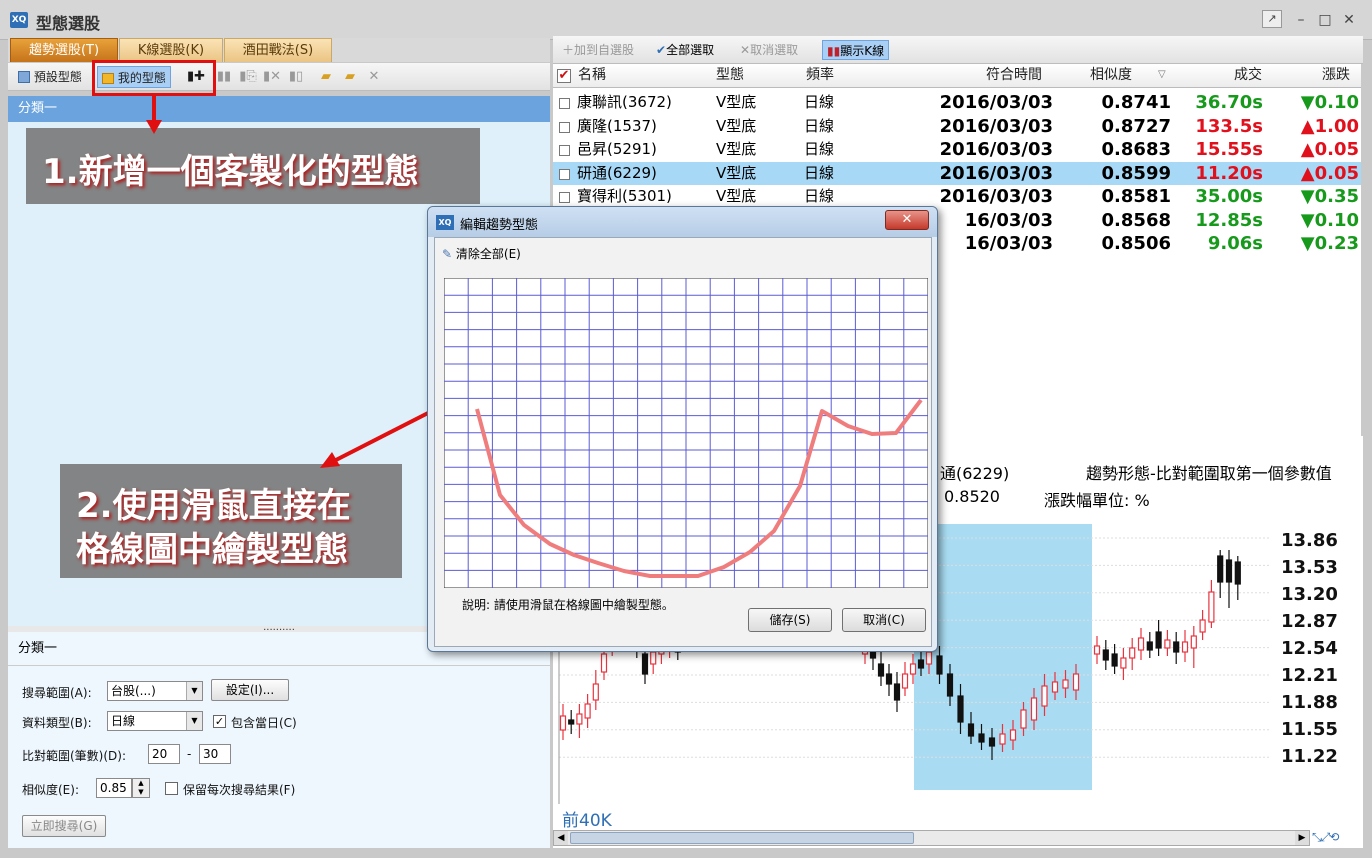  Describe the element at coordinates (957, 150) in the screenshot. I see `table-row: 邑昇(5291) V型底 日線 2016/03/03 0.8683 15.55s ▲0.05` at that location.